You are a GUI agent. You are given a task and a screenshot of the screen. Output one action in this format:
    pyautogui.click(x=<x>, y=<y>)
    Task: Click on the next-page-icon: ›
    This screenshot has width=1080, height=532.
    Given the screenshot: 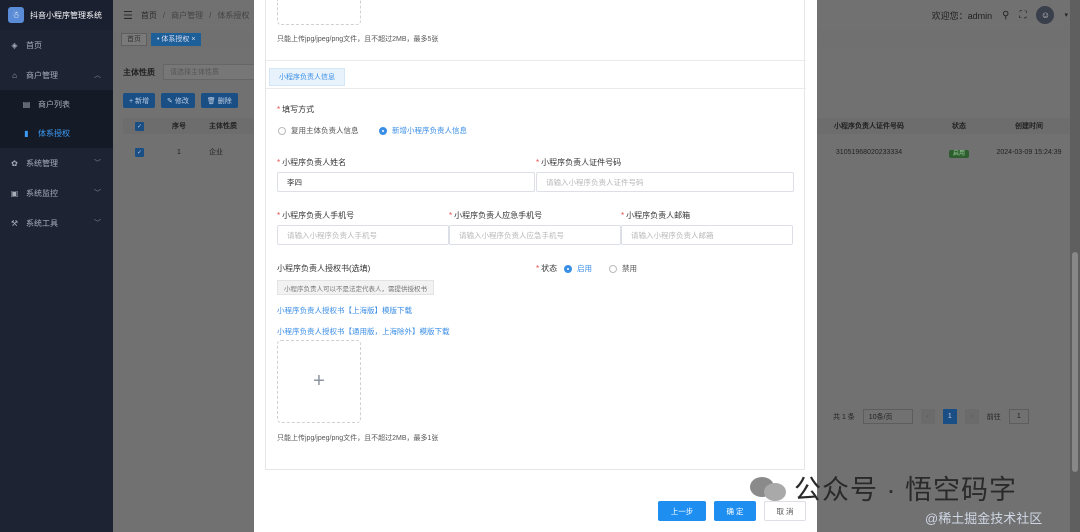 What is the action you would take?
    pyautogui.click(x=971, y=416)
    